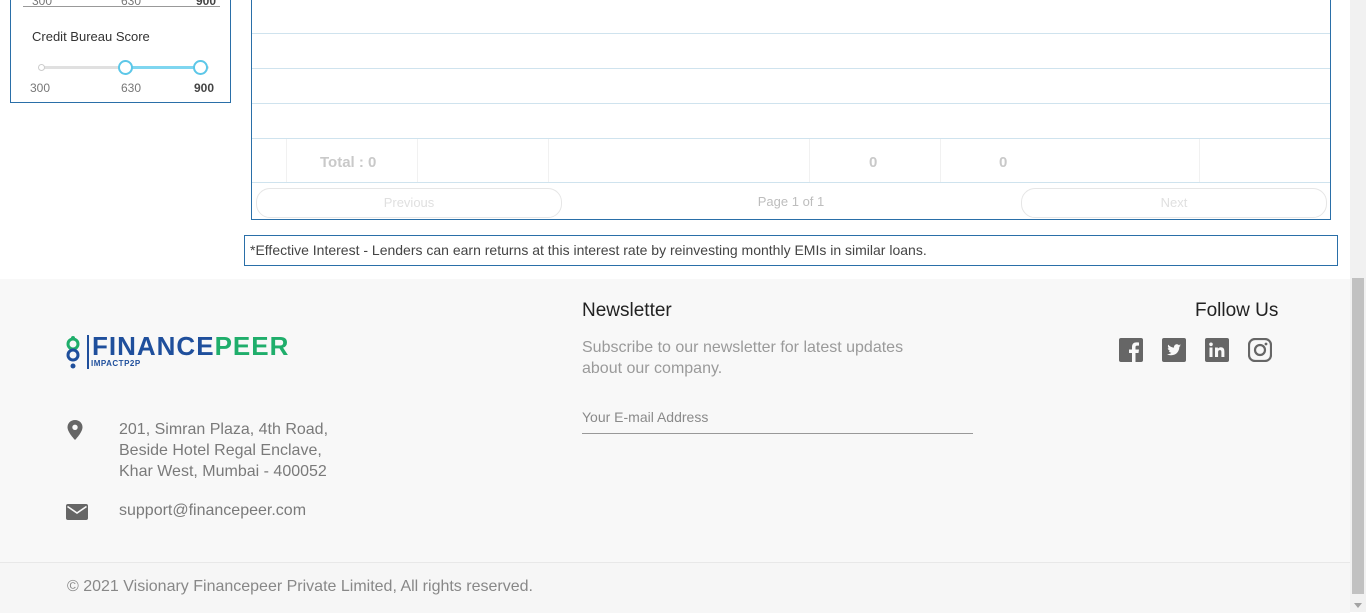 The image size is (1366, 613). I want to click on logo-wordmark: FINANCEPEER, so click(190, 346).